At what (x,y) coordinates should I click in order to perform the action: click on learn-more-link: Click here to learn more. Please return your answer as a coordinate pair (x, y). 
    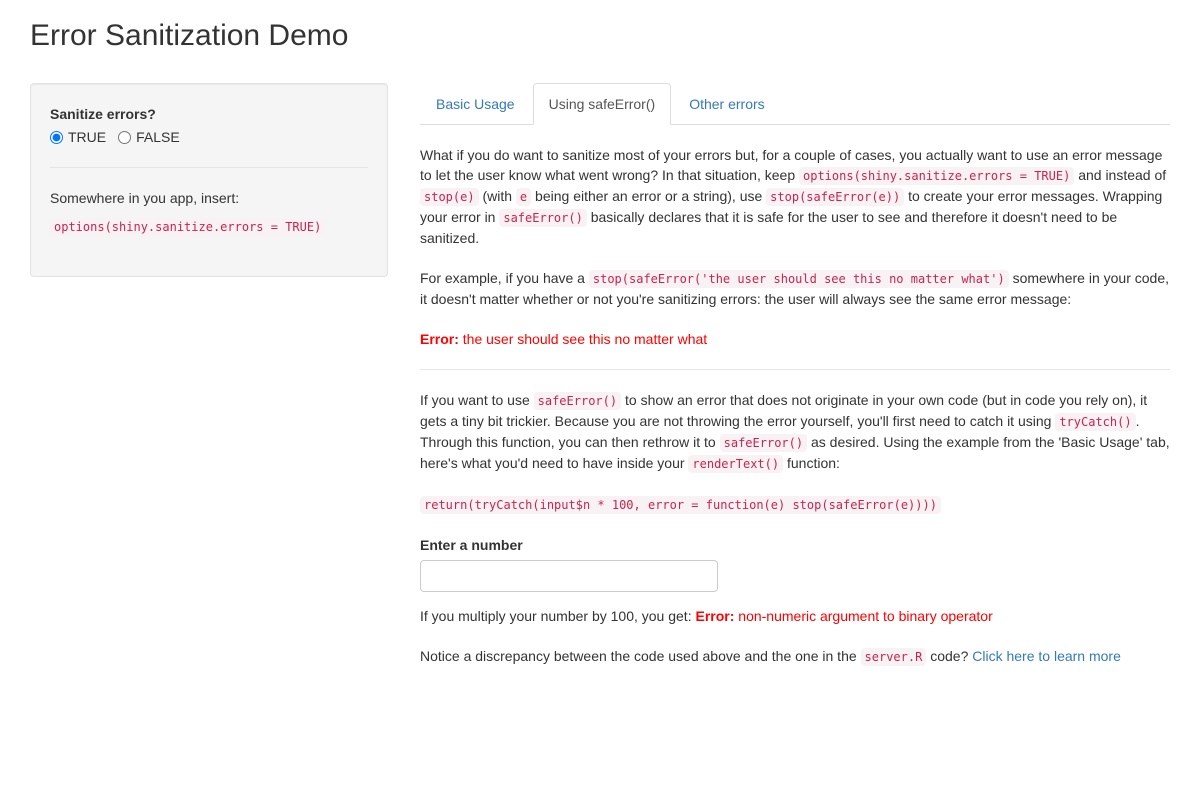
    Looking at the image, I should click on (1046, 656).